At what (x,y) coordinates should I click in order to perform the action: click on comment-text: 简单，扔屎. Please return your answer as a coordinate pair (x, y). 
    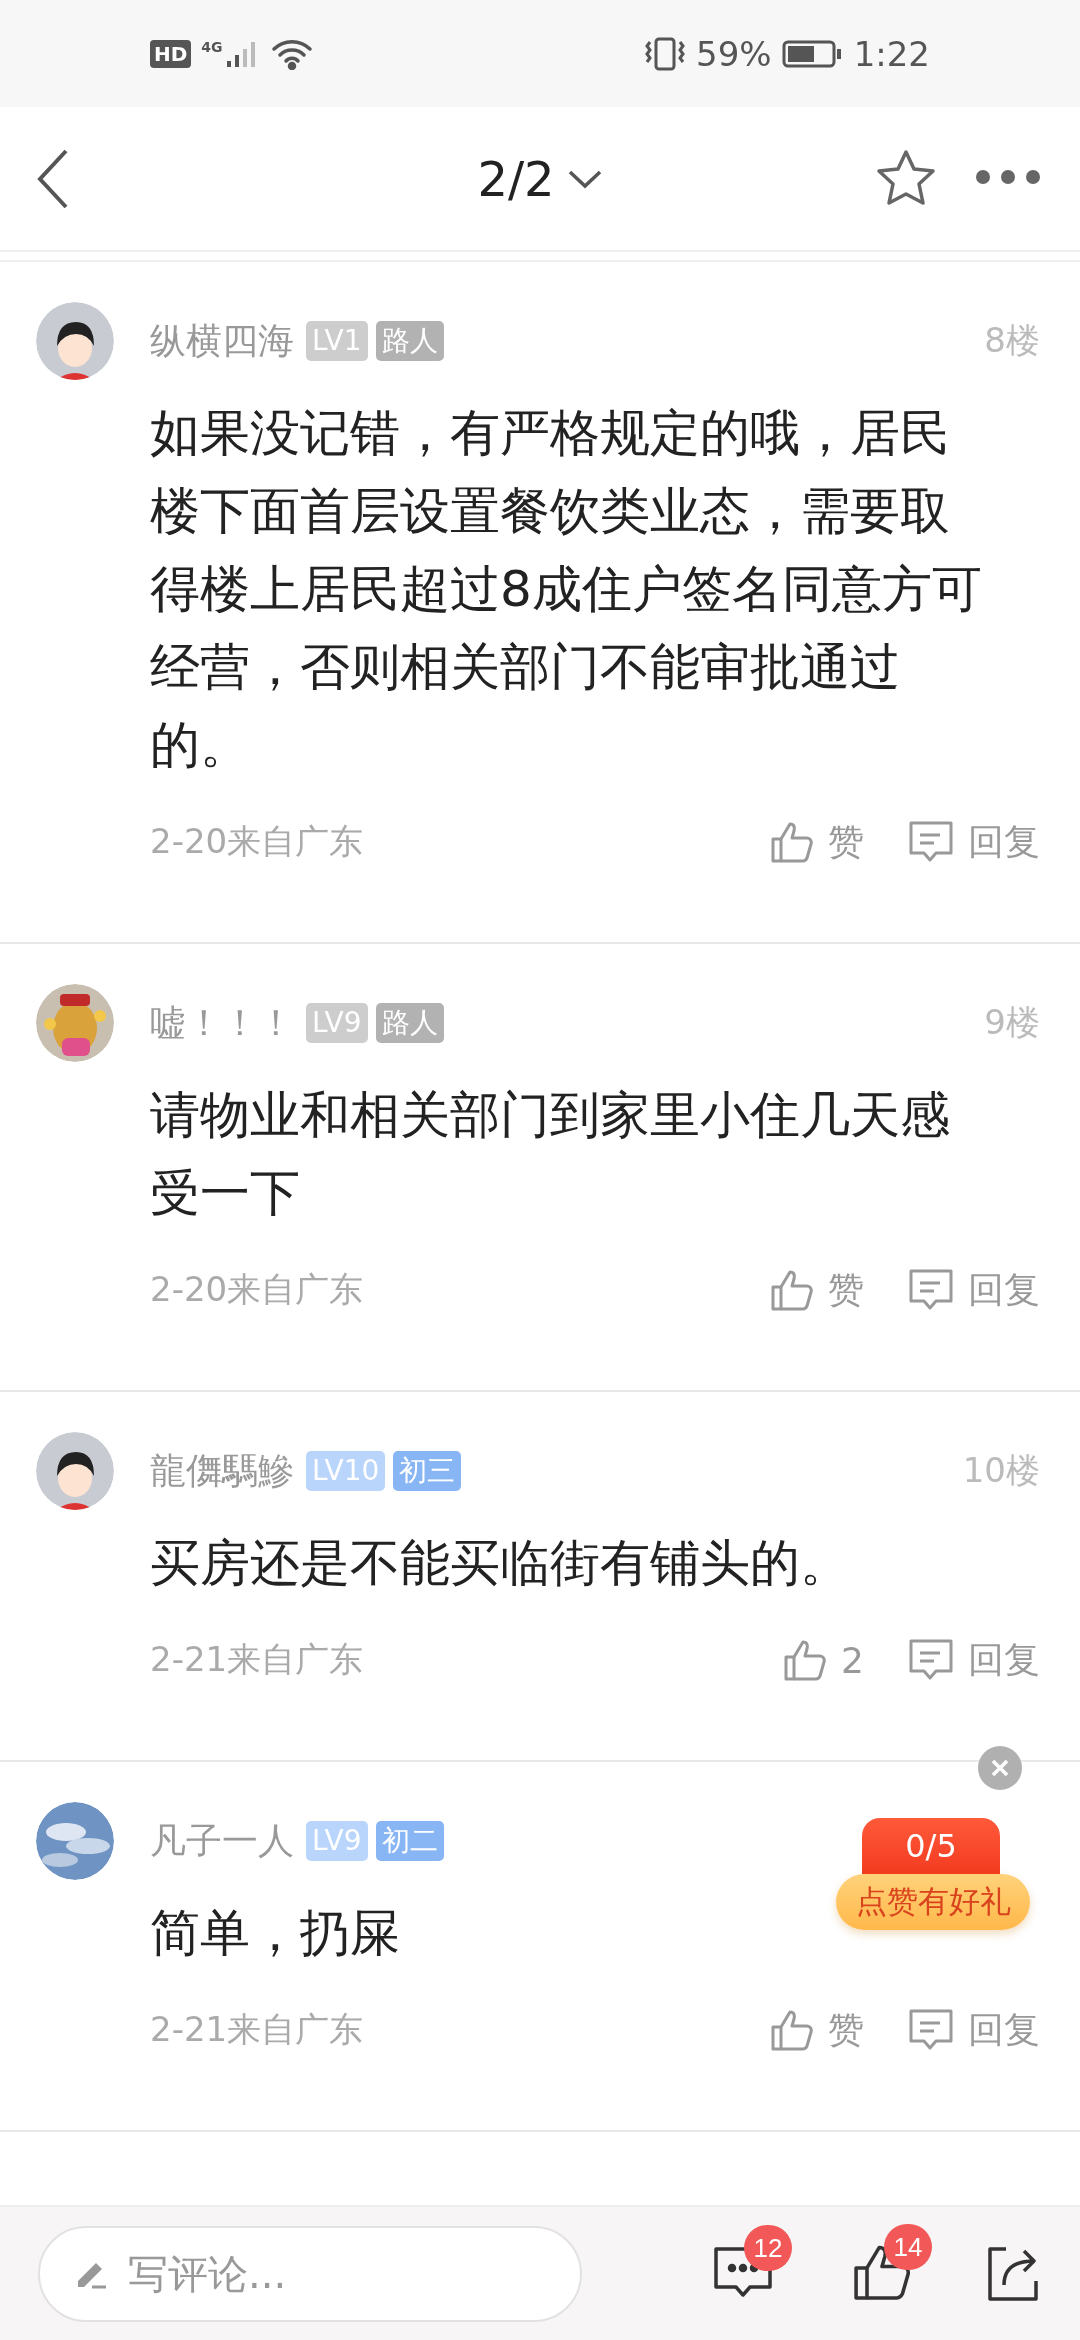
    Looking at the image, I should click on (275, 1933).